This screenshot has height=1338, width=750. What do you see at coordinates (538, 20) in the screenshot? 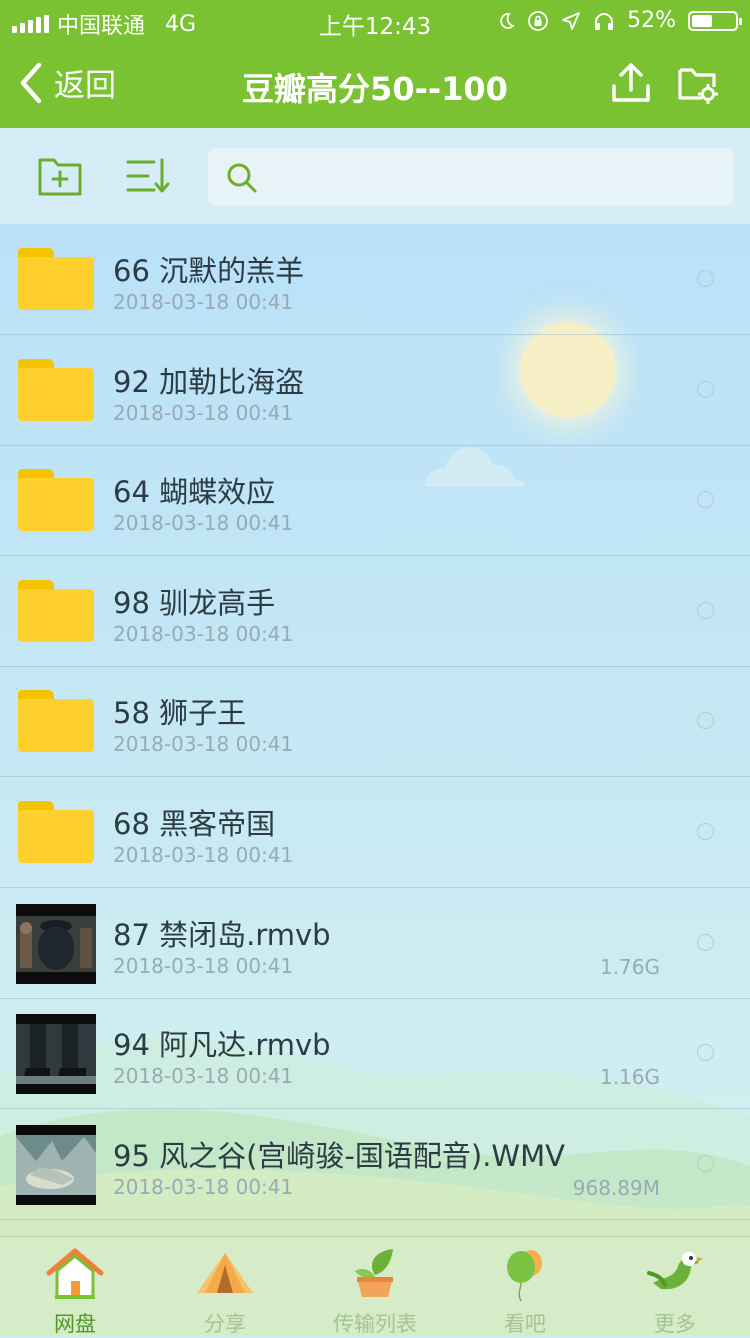
I see `rotation-lock-icon` at bounding box center [538, 20].